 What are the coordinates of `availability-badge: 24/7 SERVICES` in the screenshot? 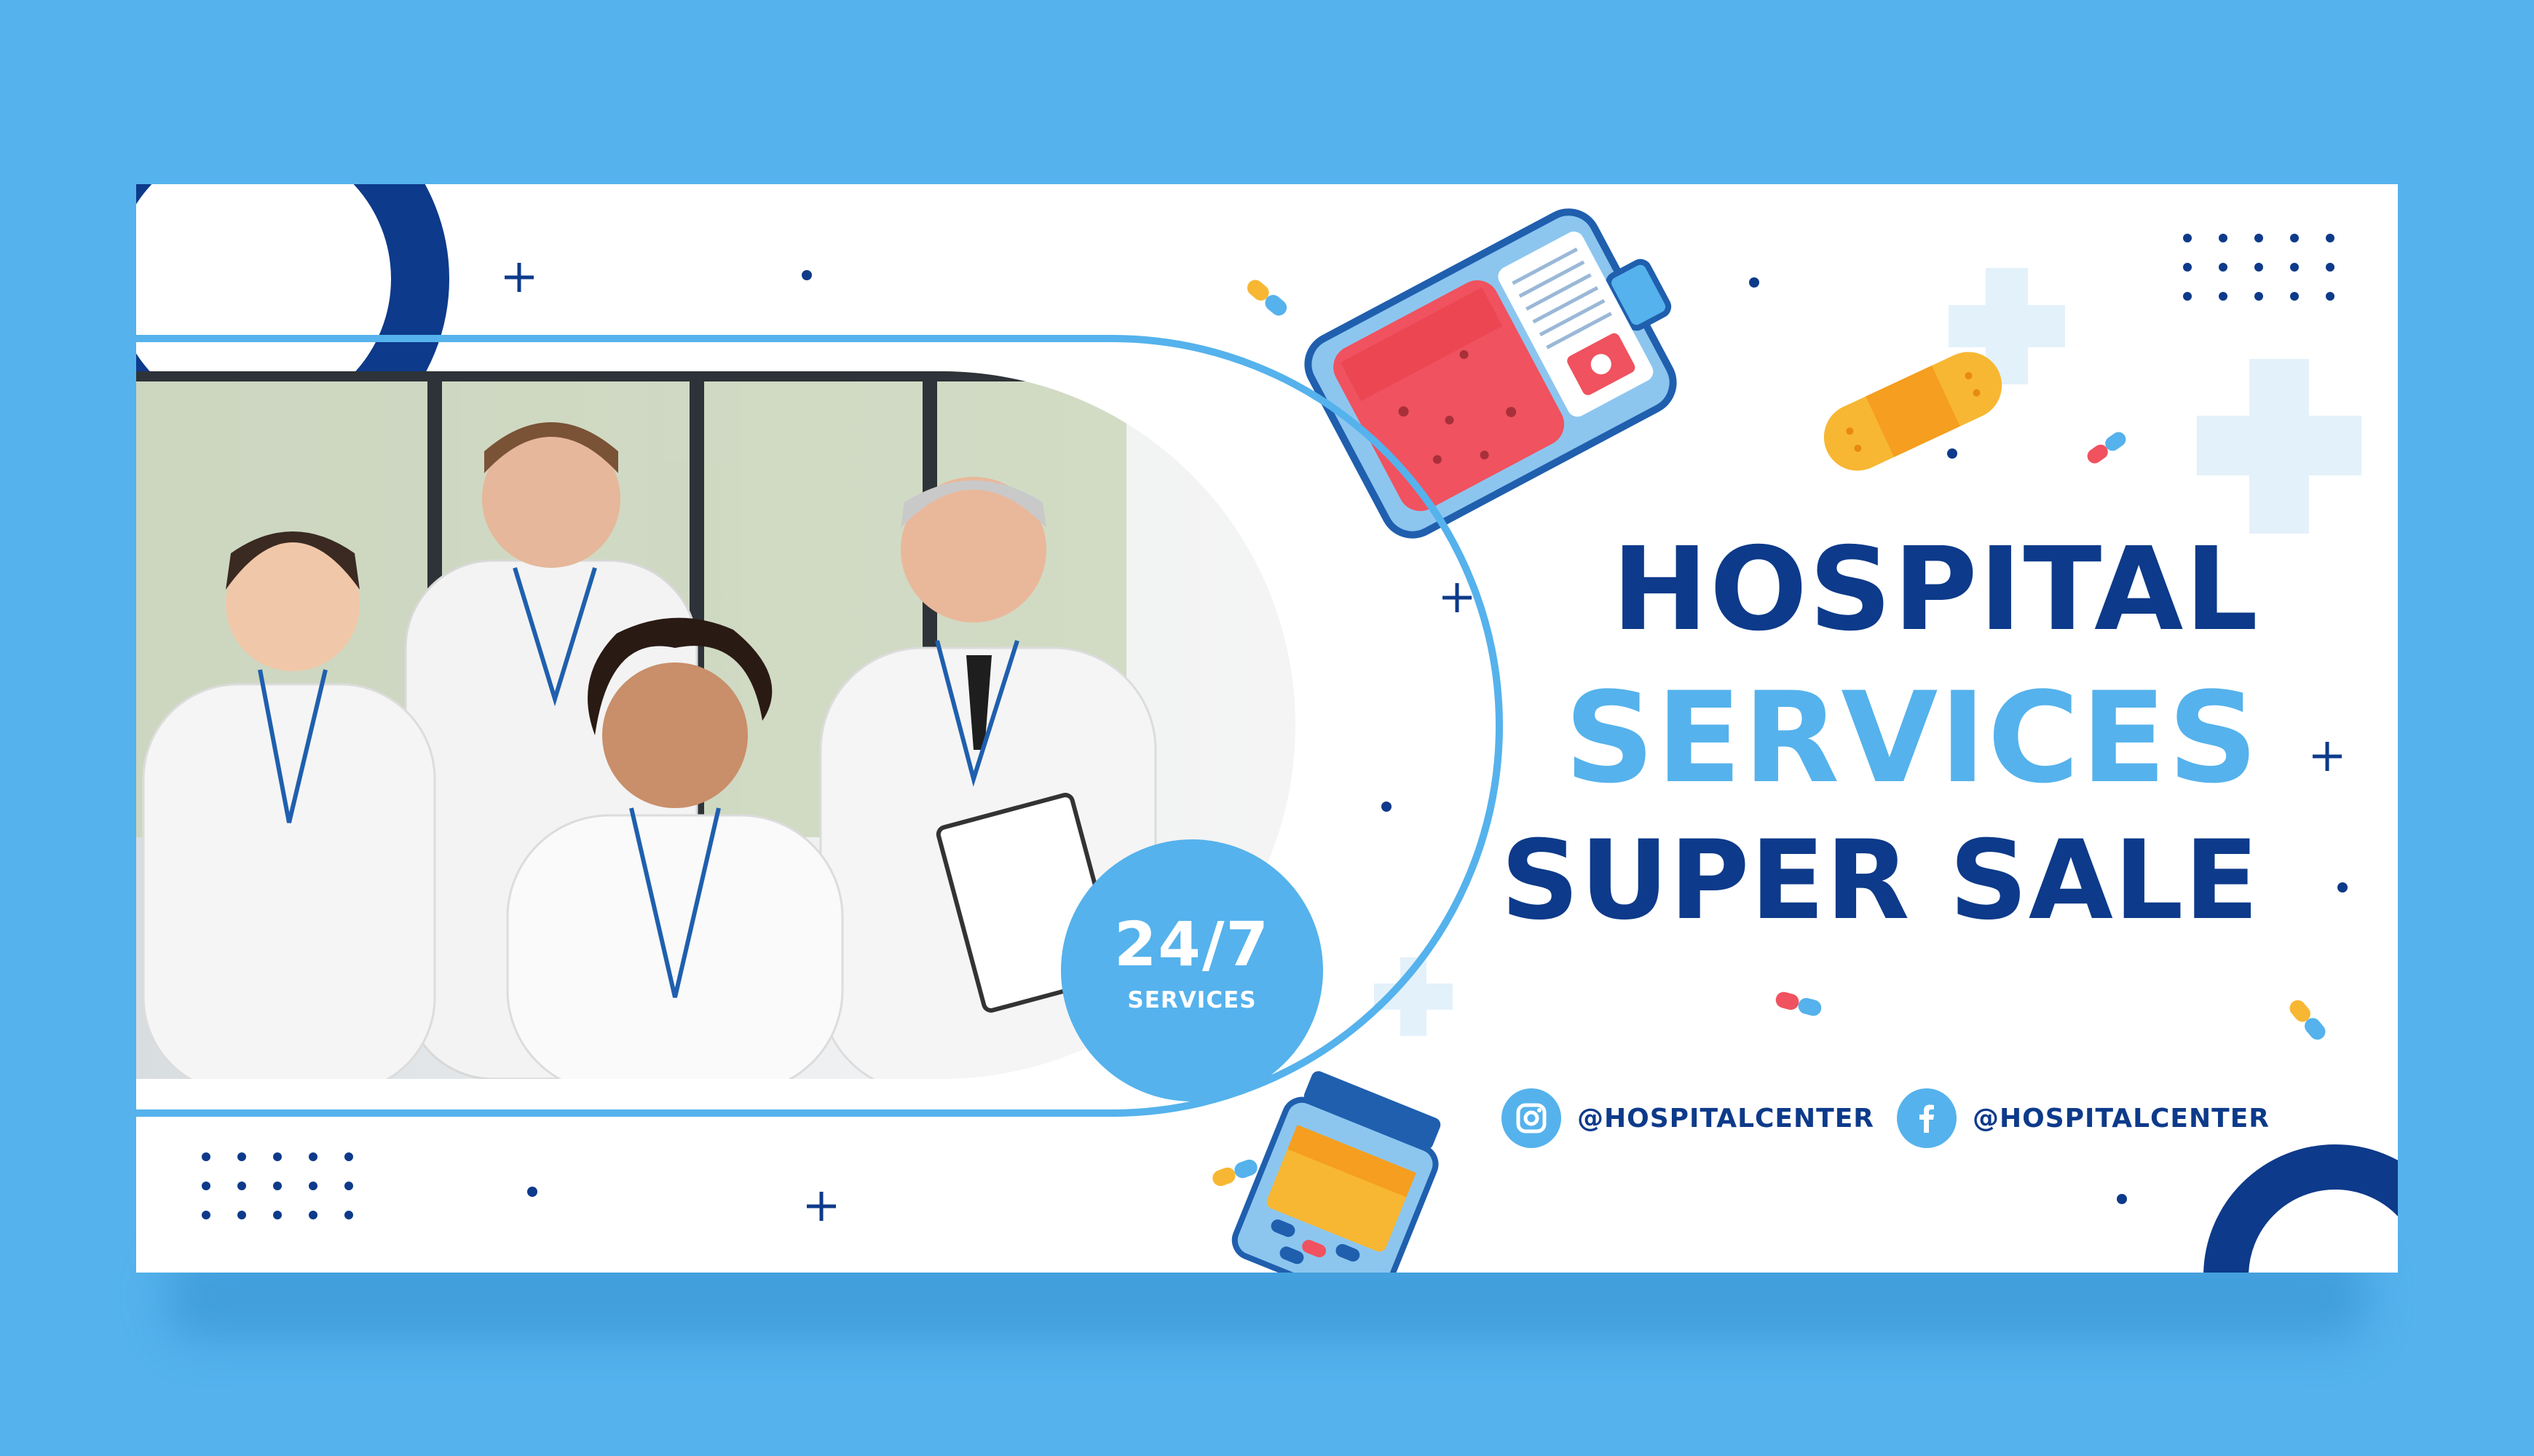 It's located at (1192, 970).